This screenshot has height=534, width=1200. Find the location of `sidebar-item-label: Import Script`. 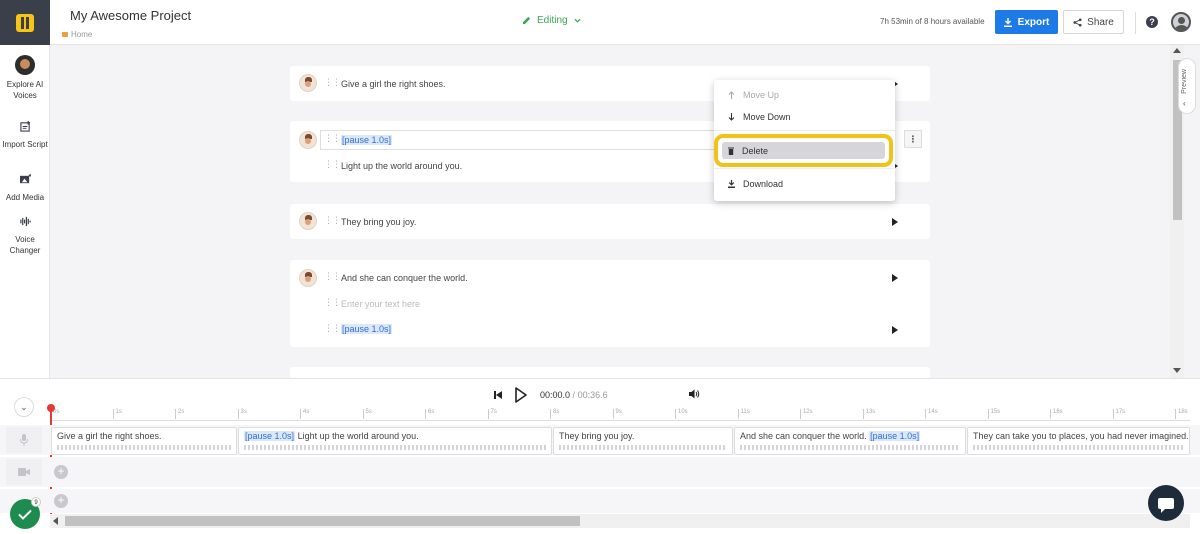

sidebar-item-label: Import Script is located at coordinates (25, 144).